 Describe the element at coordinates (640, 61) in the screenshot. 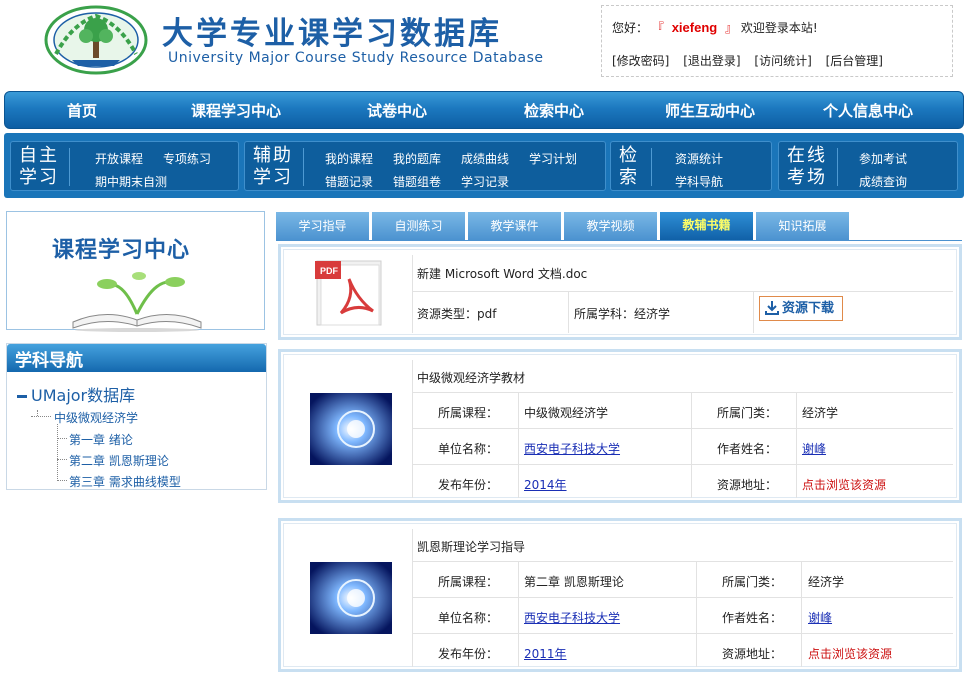

I see `change-password-link: [修改密码]` at that location.